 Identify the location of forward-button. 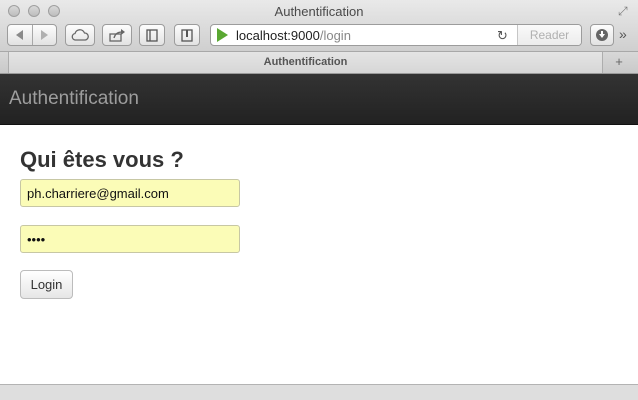
(45, 35).